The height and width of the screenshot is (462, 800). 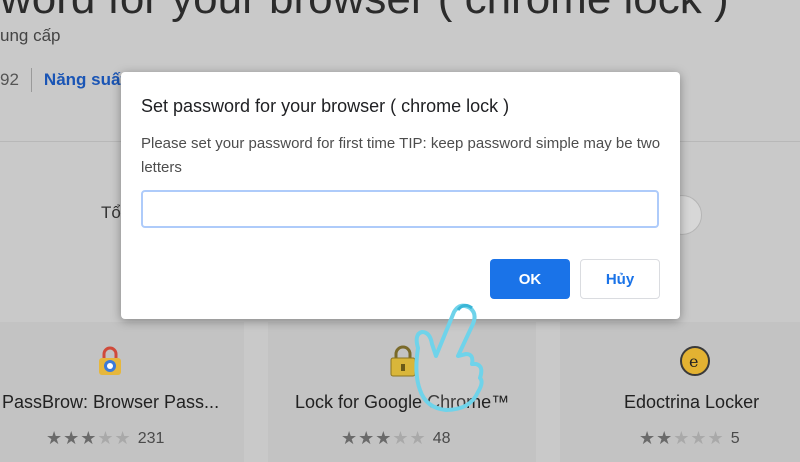 I want to click on review-count: 5, so click(x=735, y=438).